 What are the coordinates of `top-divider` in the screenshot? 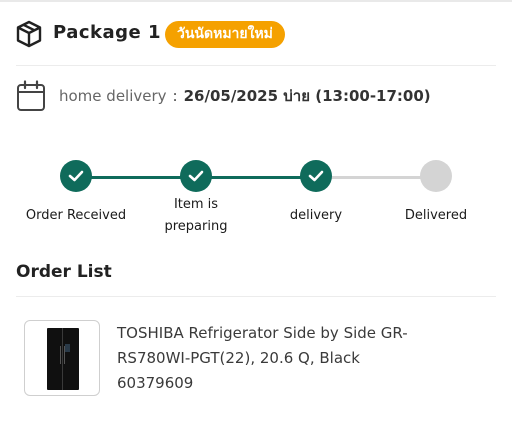 It's located at (256, 1).